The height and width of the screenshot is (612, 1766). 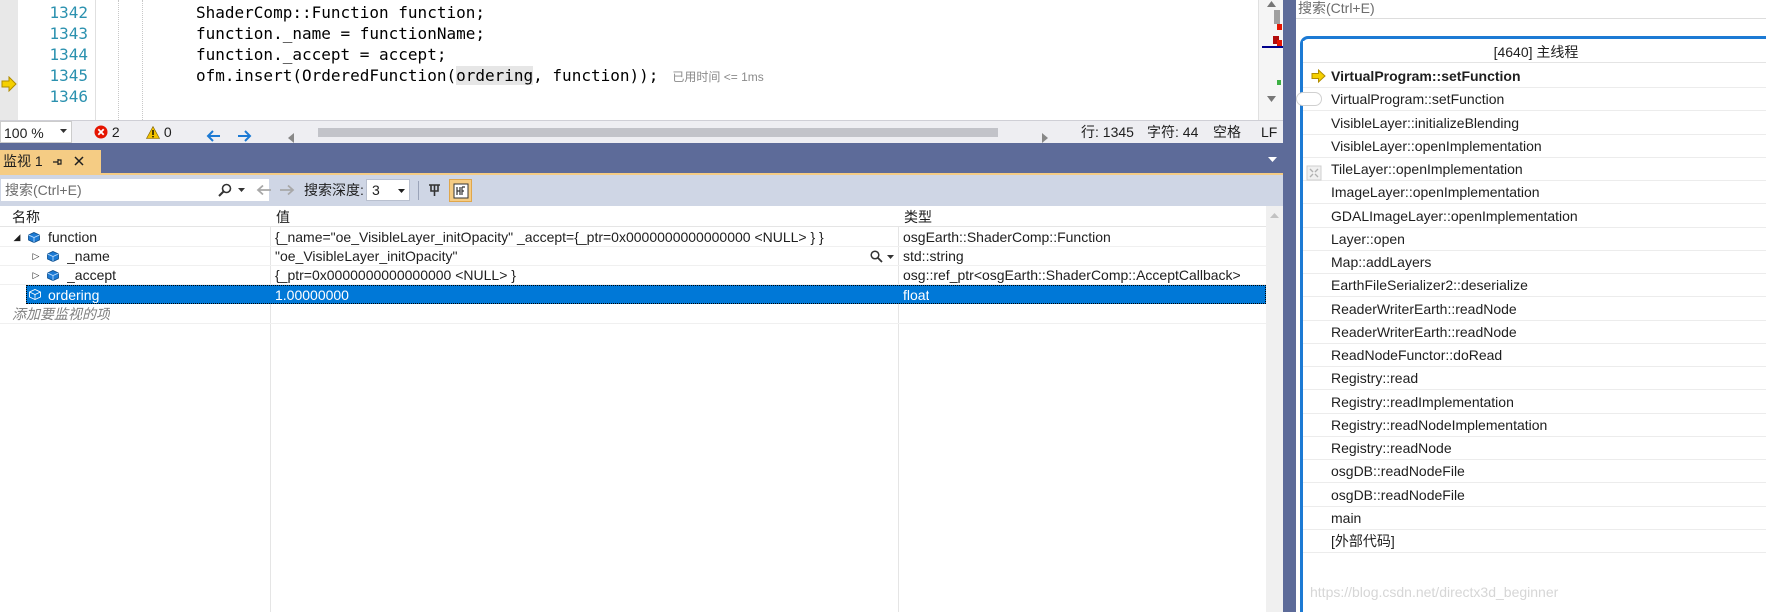 I want to click on horizontal-scrollbar-thumb, so click(x=658, y=132).